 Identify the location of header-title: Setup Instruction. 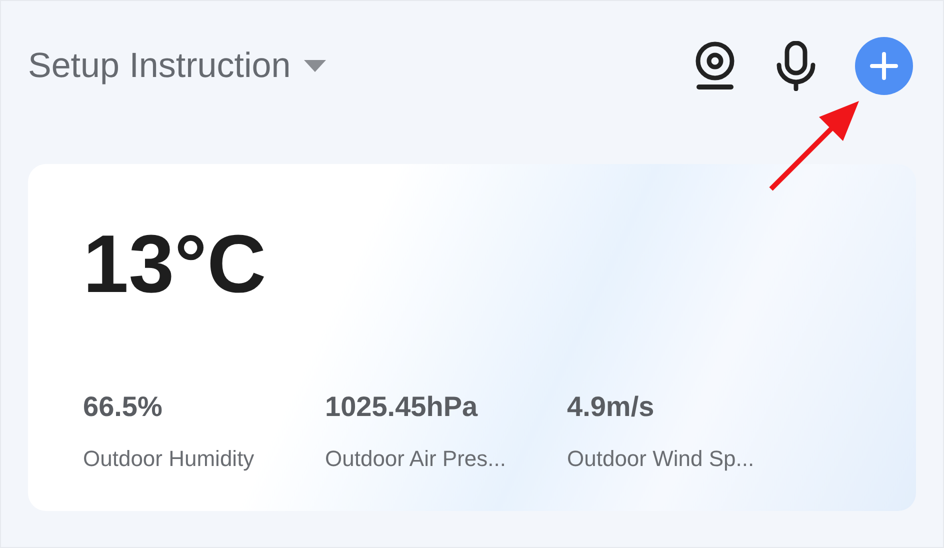
(159, 66).